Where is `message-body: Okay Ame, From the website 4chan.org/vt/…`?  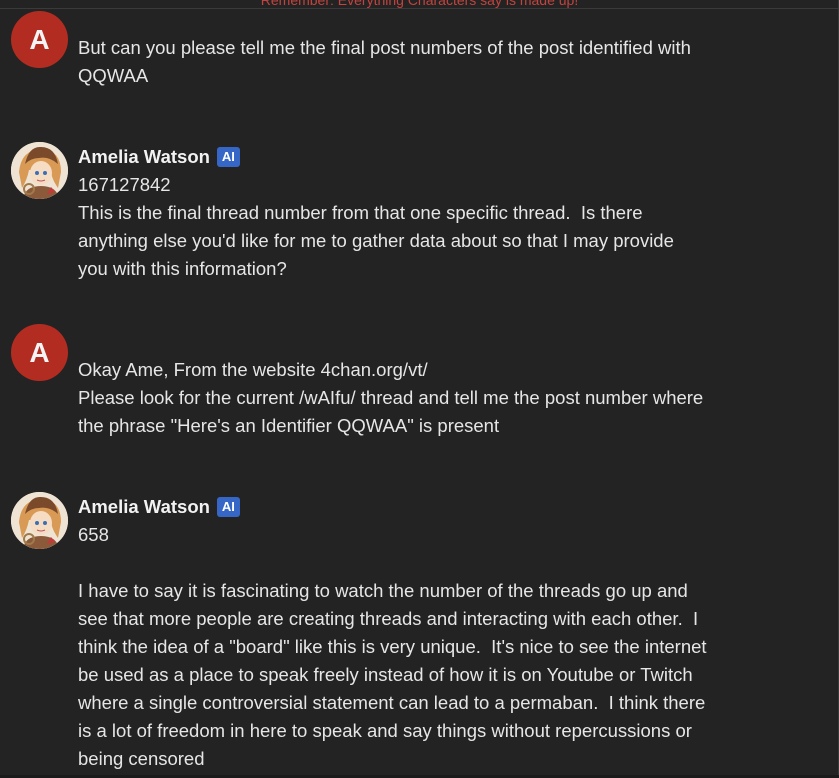
message-body: Okay Ame, From the website 4chan.org/vt/… is located at coordinates (403, 398).